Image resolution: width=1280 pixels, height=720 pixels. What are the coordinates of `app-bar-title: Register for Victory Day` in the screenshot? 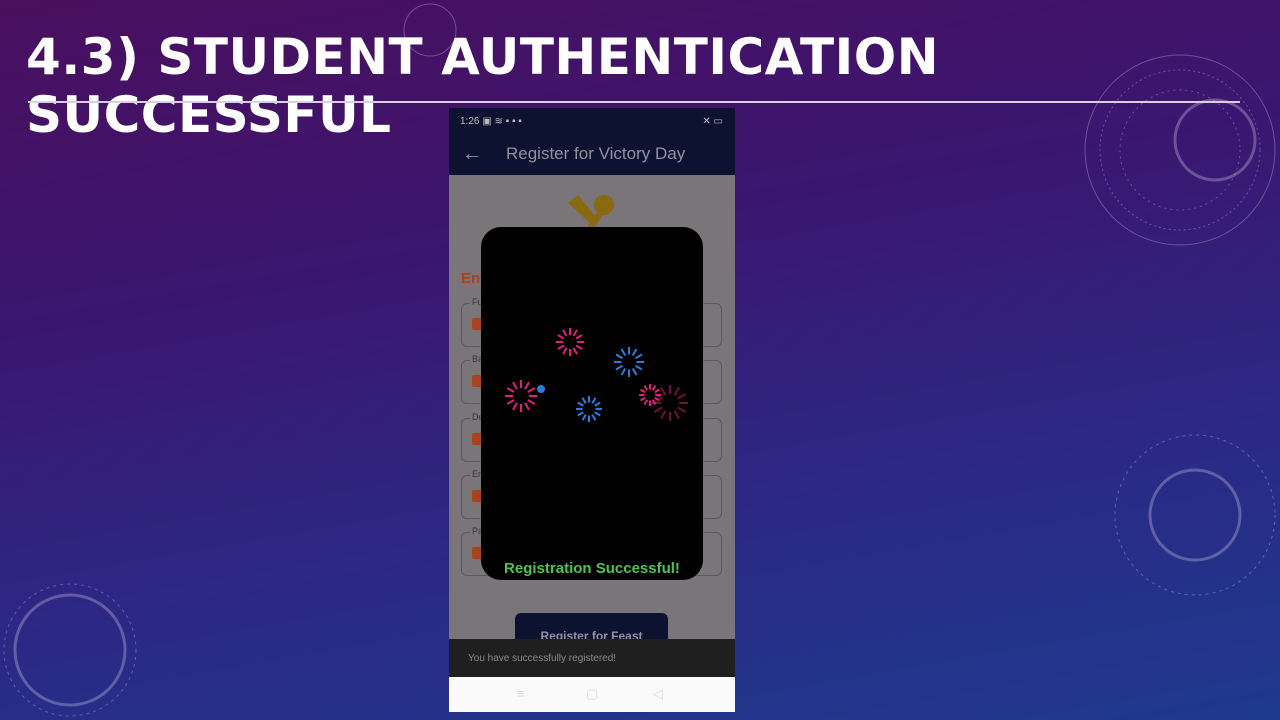 It's located at (596, 153).